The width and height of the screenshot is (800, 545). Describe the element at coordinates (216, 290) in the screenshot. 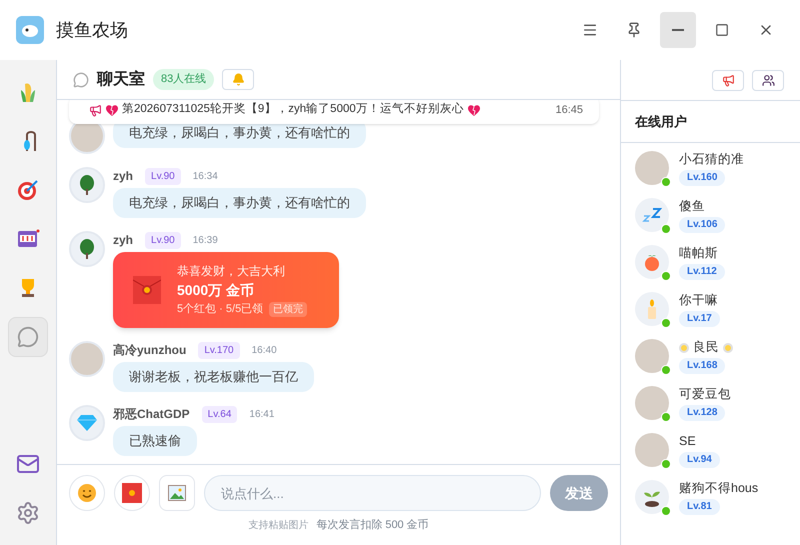

I see `packet-amount: 5000万 金币` at that location.